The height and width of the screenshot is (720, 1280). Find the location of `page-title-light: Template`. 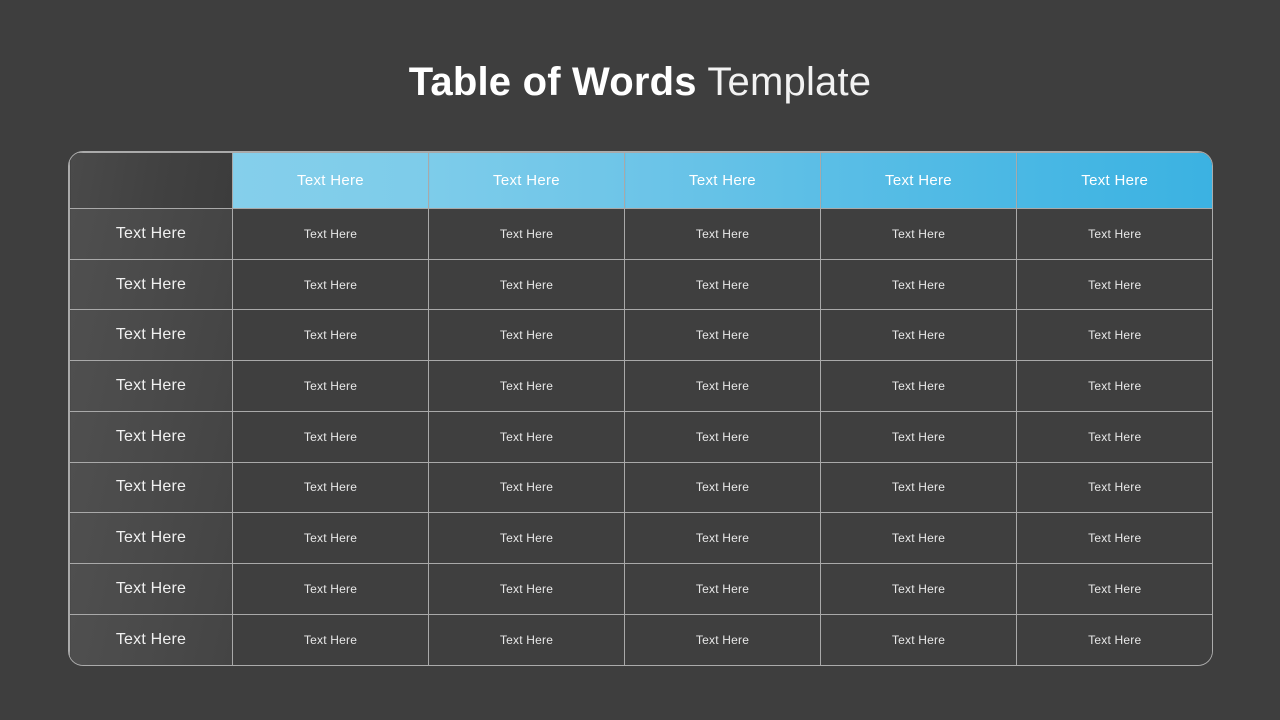

page-title-light: Template is located at coordinates (784, 82).